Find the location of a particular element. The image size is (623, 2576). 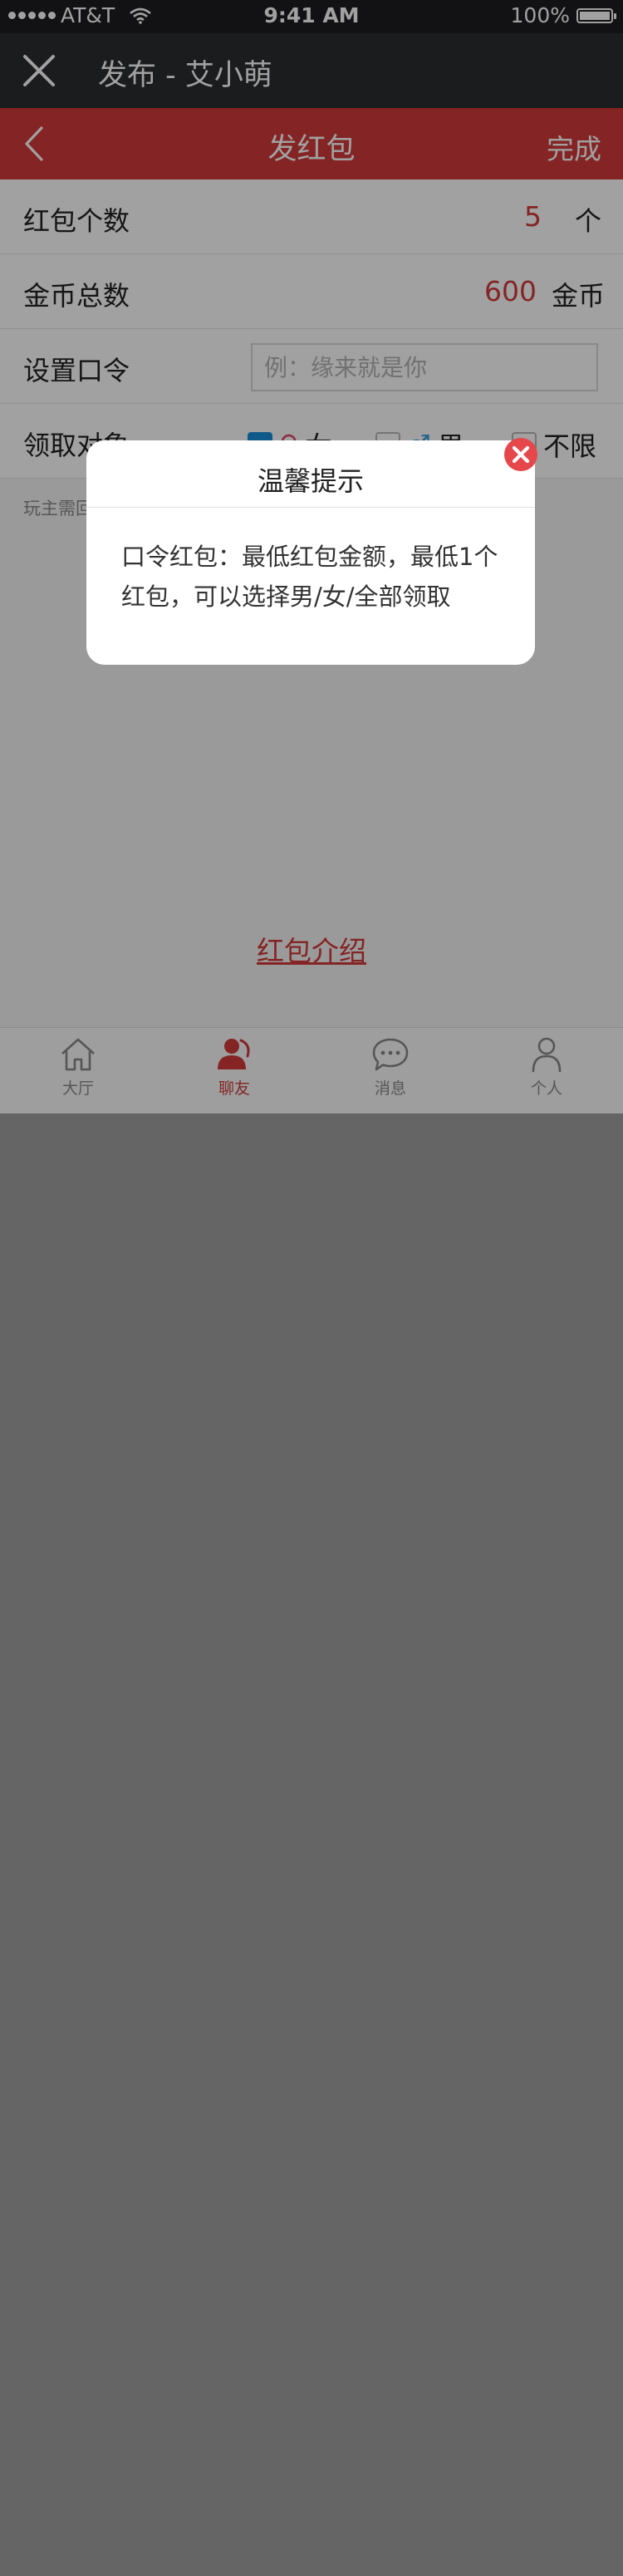

tip-dialog: 温馨提示 口令红包：最低红包金额，最低1个红包，可以选择男/女/全部领取 is located at coordinates (310, 552).